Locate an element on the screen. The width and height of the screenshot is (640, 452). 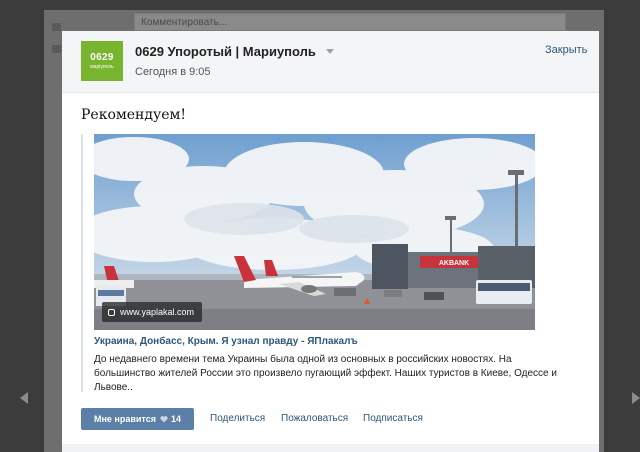
background-mail-icon is located at coordinates (56, 27).